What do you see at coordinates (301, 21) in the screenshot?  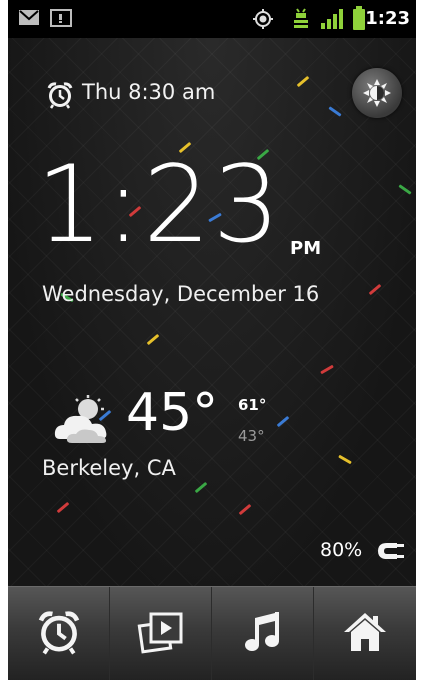 I see `usb-debug-icon` at bounding box center [301, 21].